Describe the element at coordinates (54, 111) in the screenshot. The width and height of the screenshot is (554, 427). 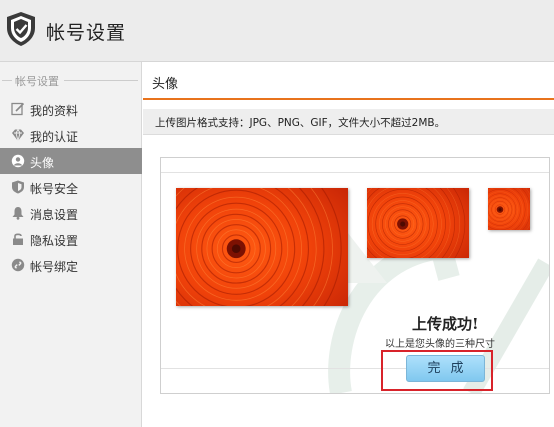
I see `sidebar-item-label: 我的资料` at that location.